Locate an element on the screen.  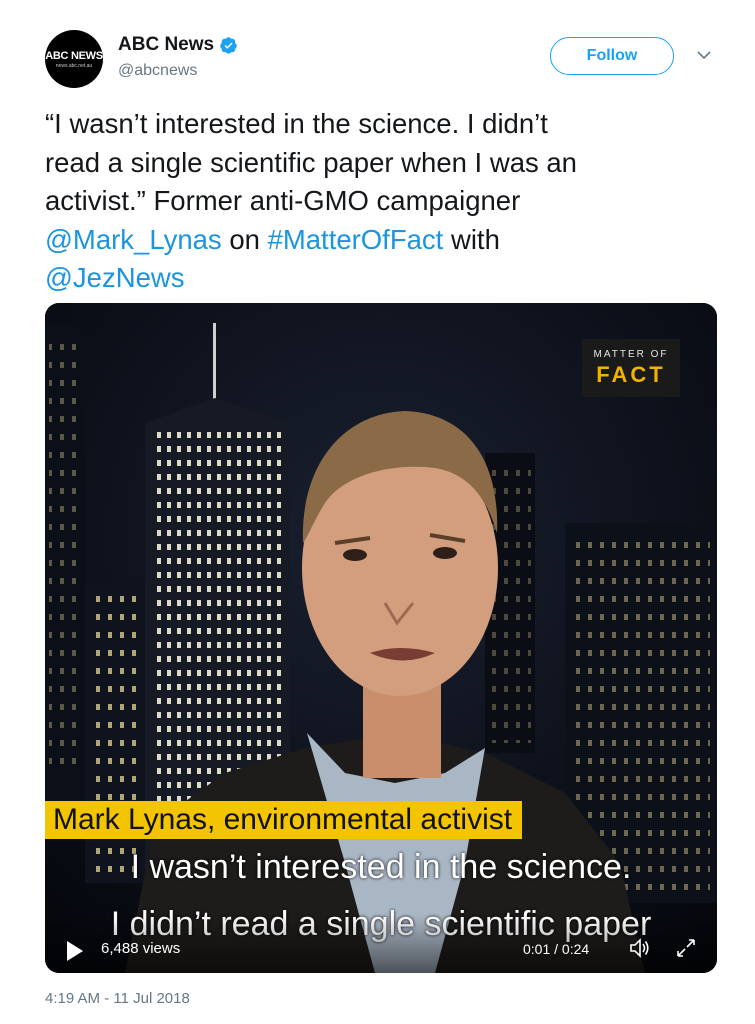
chevron-down-icon is located at coordinates (704, 55).